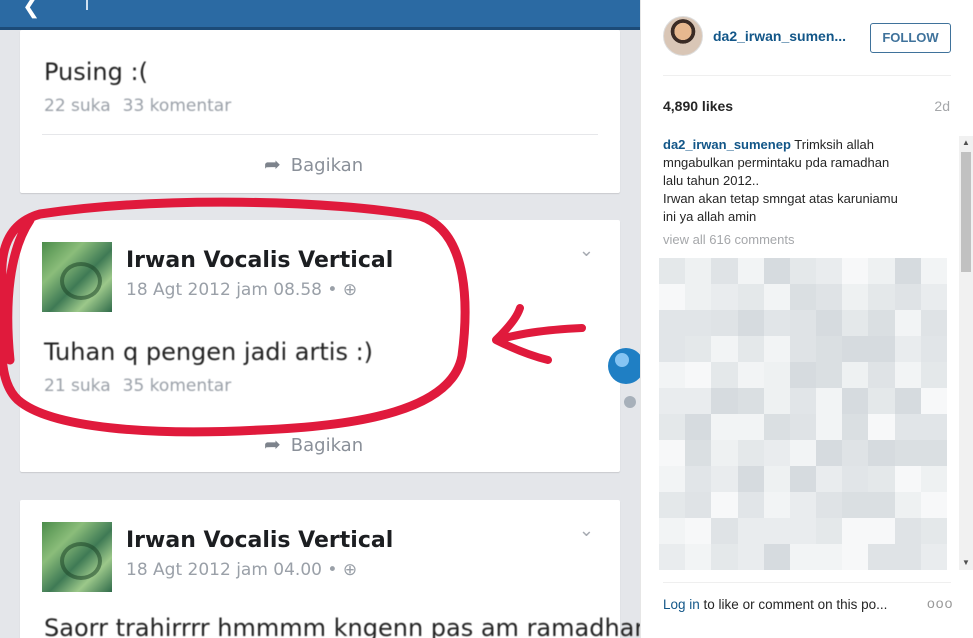  Describe the element at coordinates (683, 36) in the screenshot. I see `user-avatar` at that location.